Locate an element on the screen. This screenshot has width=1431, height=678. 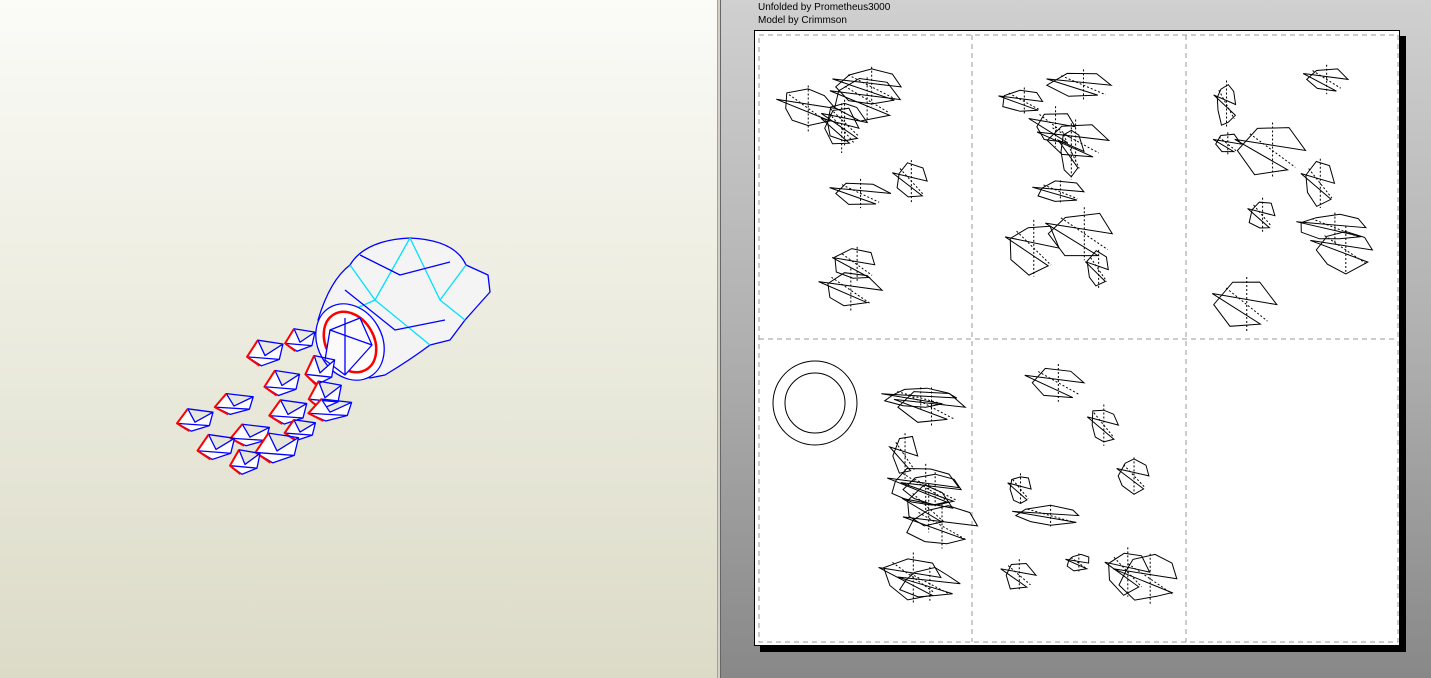
credit-unfolded: Unfolded by Prometheus3000 is located at coordinates (824, 7).